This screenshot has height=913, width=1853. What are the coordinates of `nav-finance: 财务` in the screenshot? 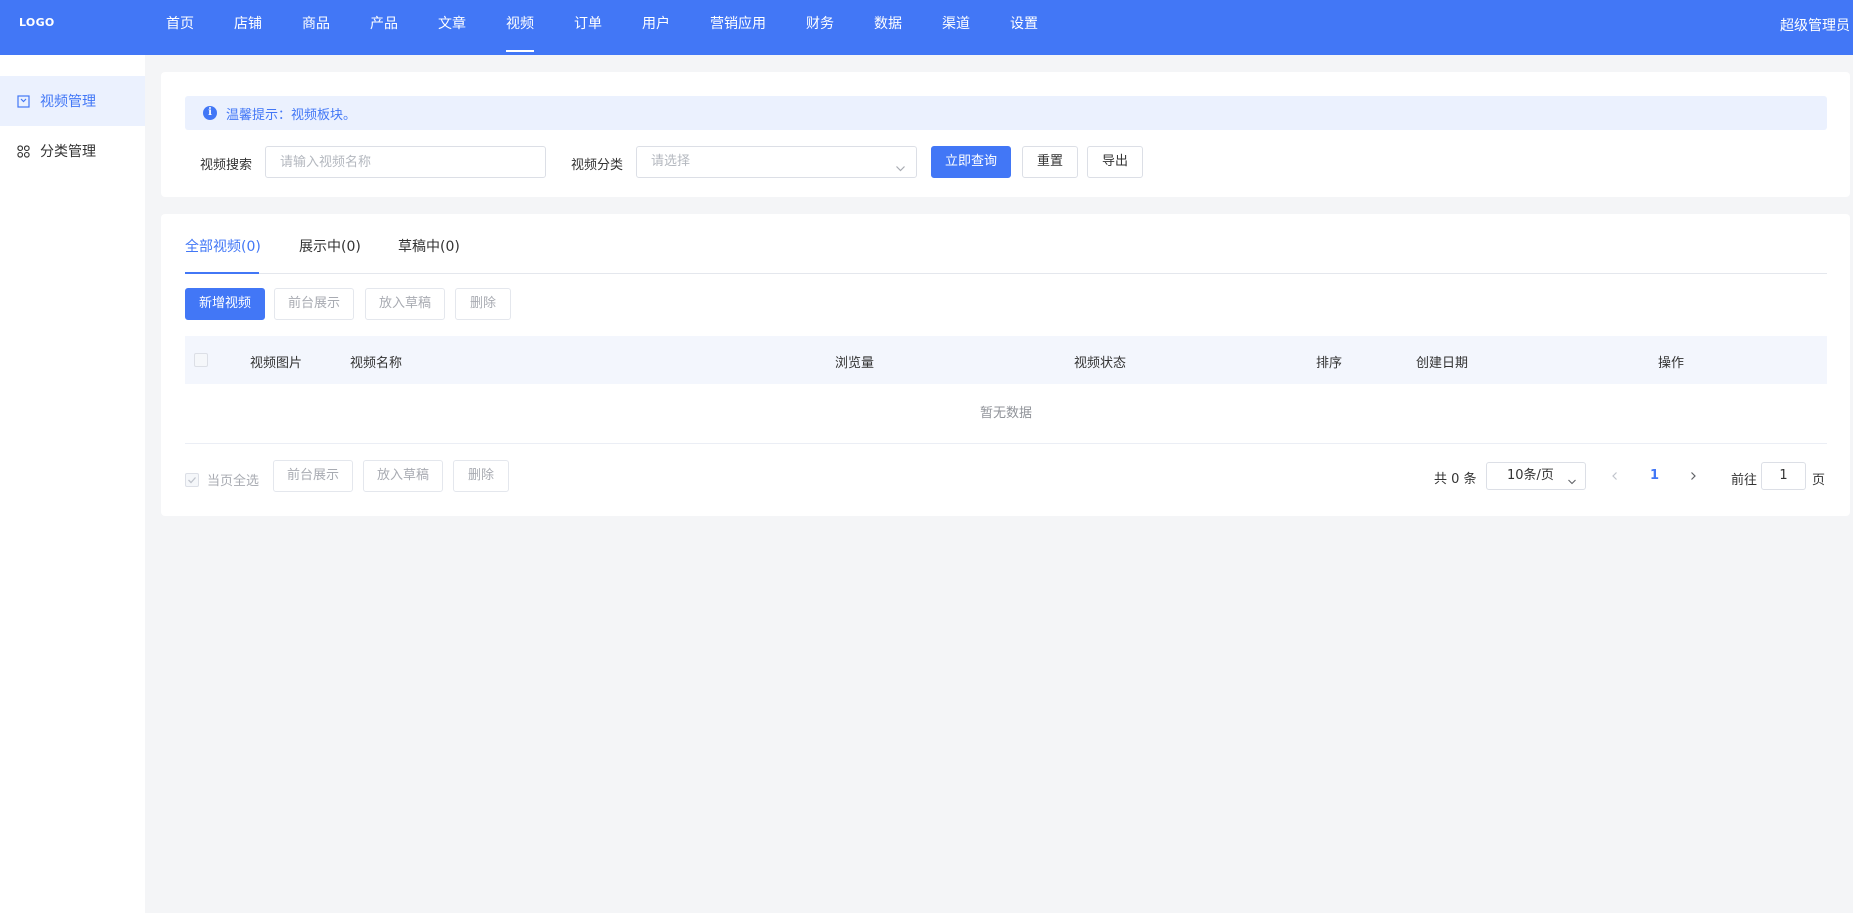 It's located at (820, 27).